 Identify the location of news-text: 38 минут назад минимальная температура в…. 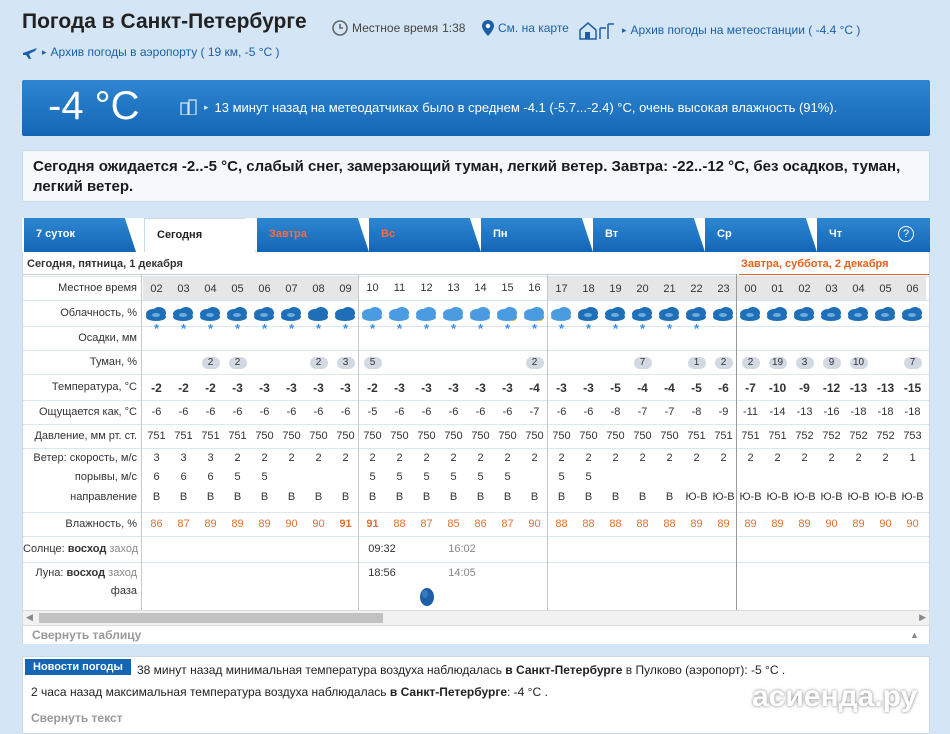
(319, 670).